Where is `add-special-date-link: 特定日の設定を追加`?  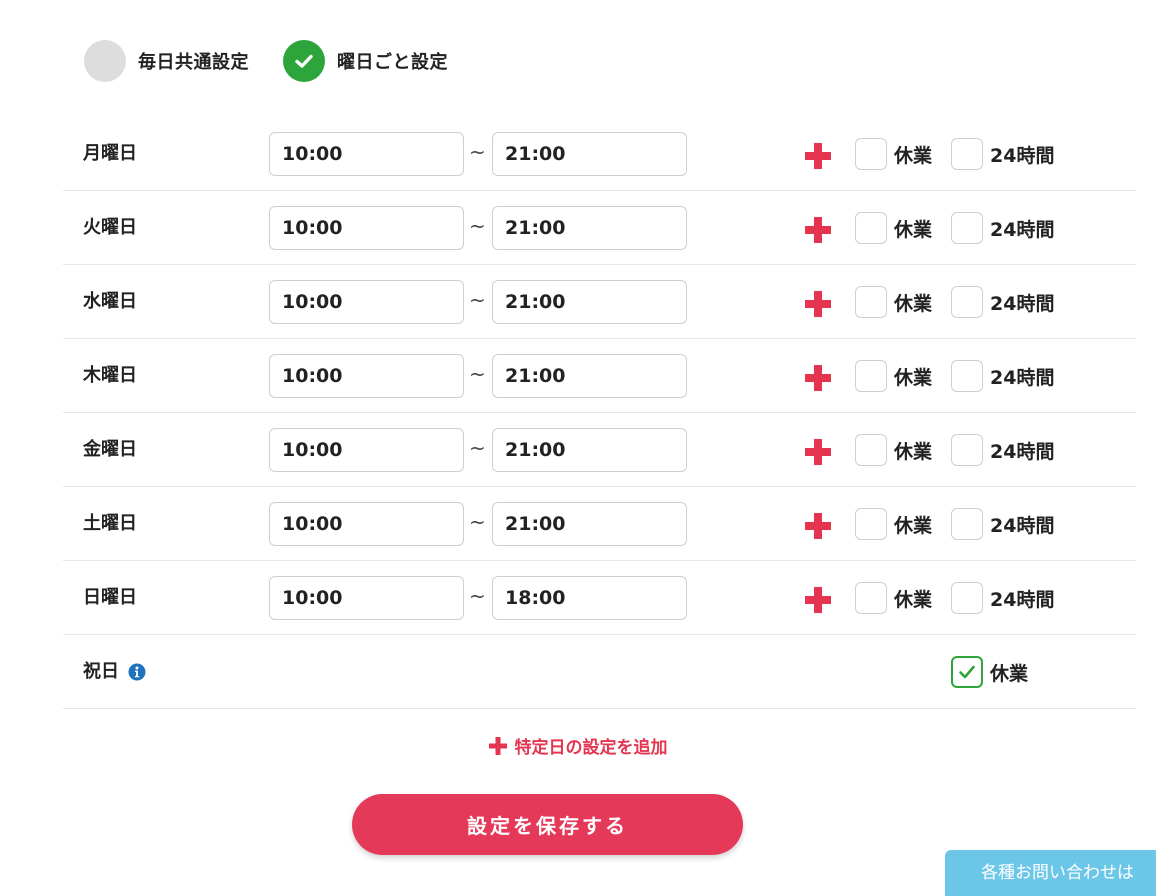
add-special-date-link: 特定日の設定を追加 is located at coordinates (578, 746).